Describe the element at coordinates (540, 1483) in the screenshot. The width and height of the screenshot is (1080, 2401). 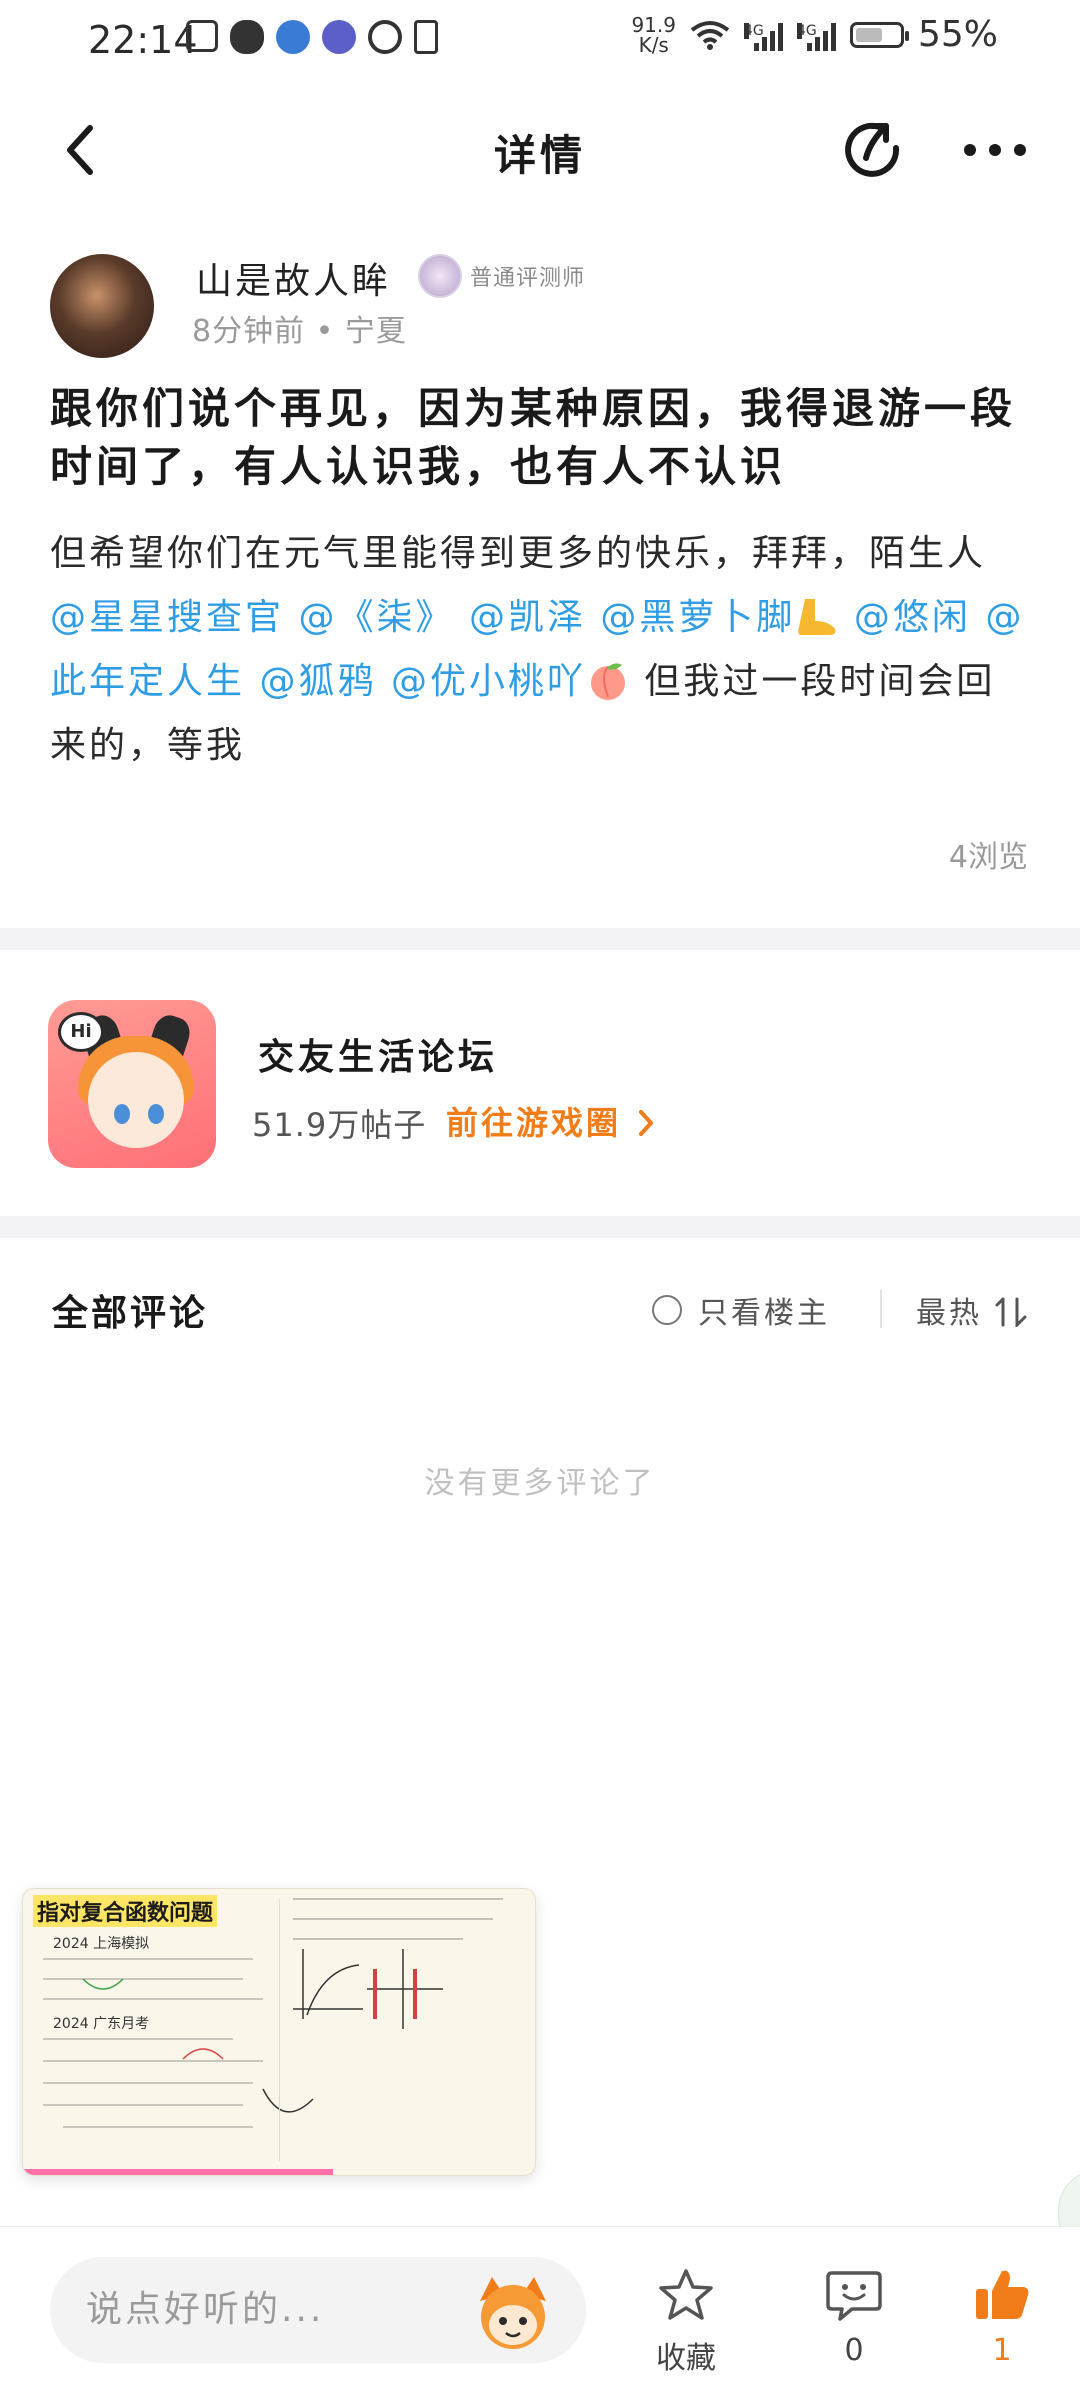
I see `empty-comments-text: 没有更多评论了` at that location.